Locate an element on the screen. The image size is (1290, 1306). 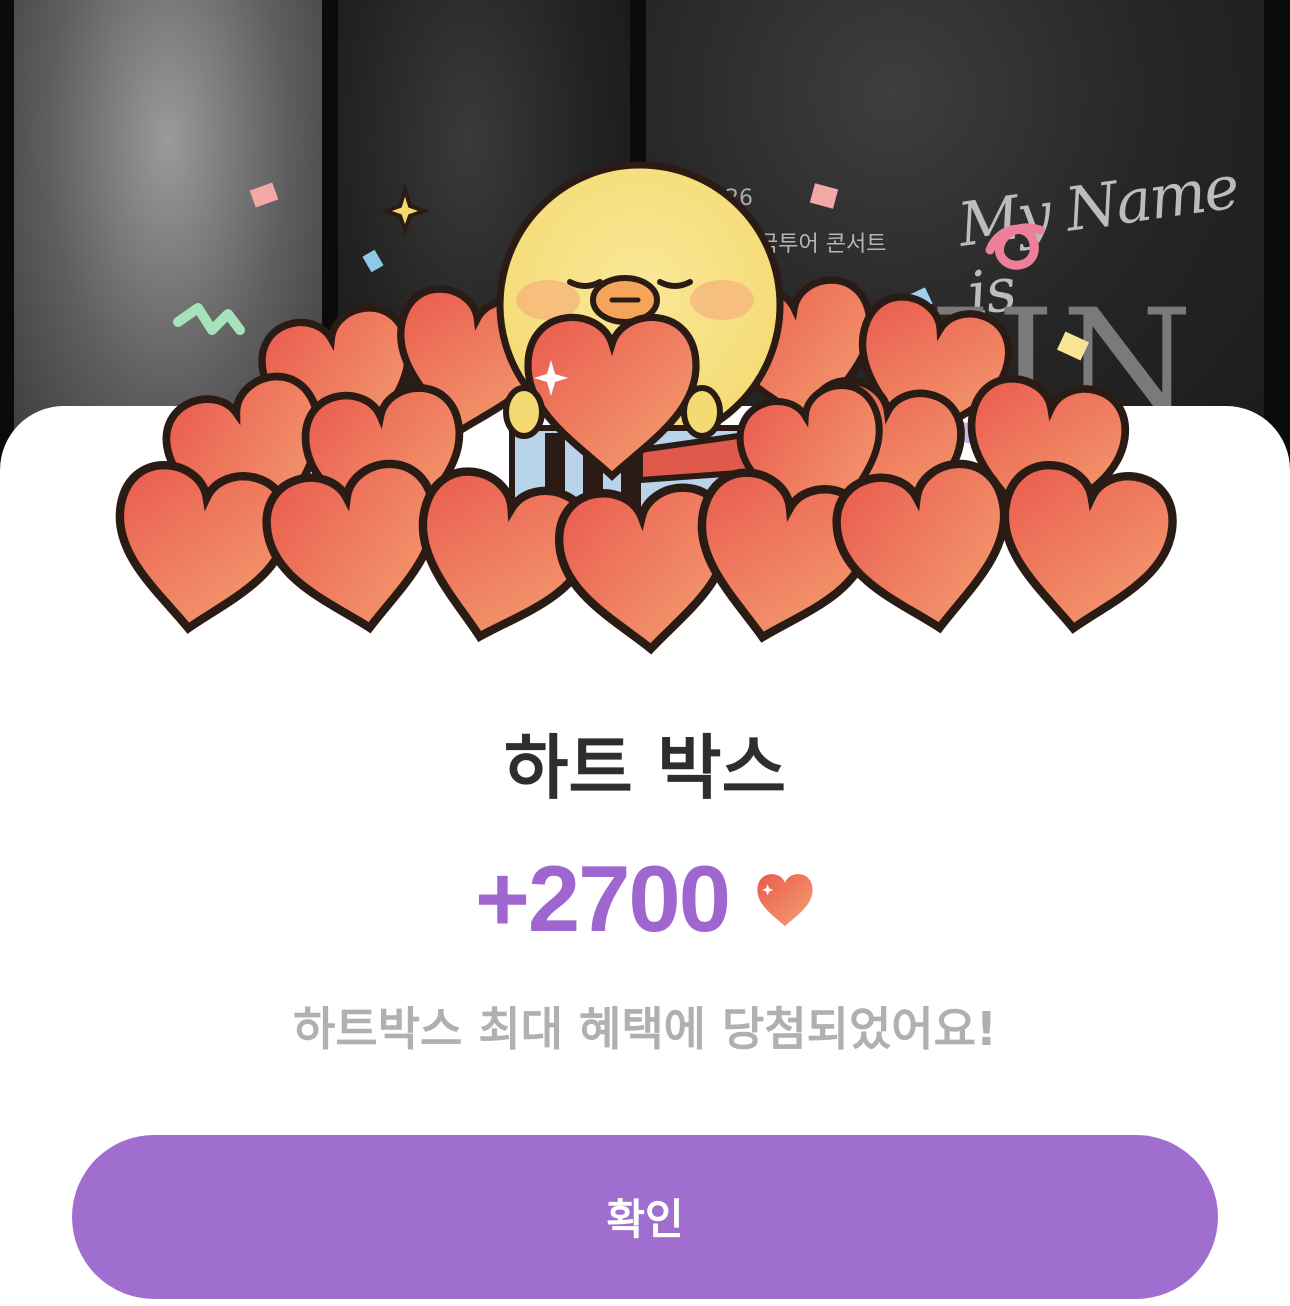
reward-amount-row: +2700 is located at coordinates (645, 899).